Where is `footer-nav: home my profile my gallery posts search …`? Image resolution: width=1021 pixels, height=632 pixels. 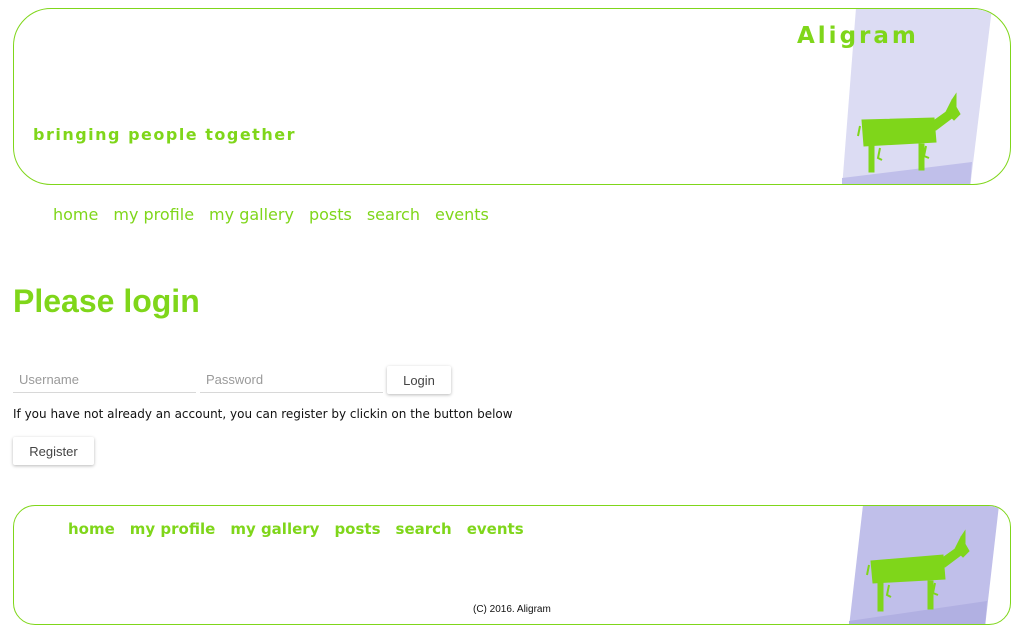 footer-nav: home my profile my gallery posts search … is located at coordinates (296, 529).